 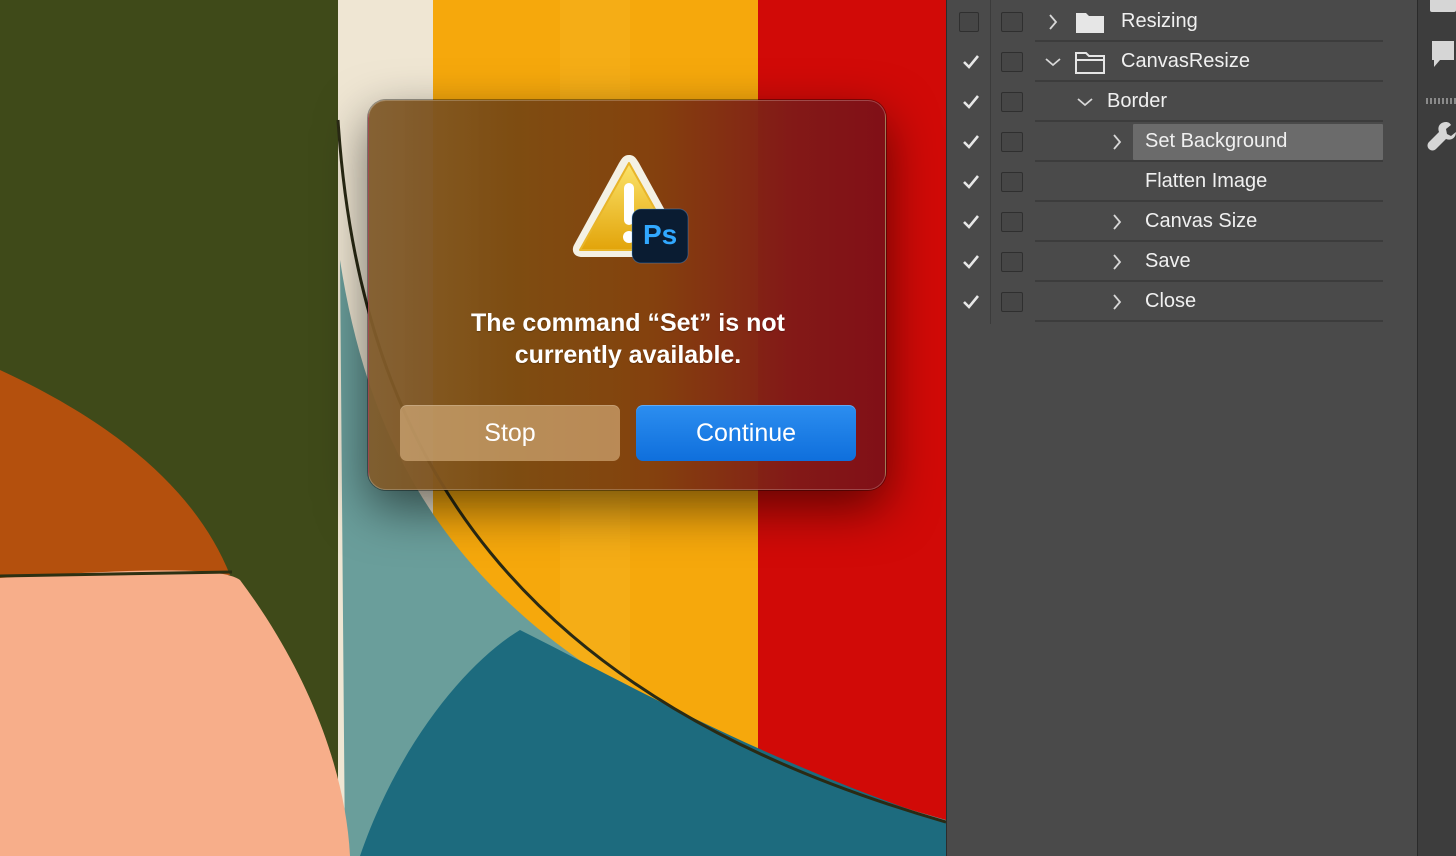 I want to click on action-row-set-background: Set Background, so click(x=1165, y=142).